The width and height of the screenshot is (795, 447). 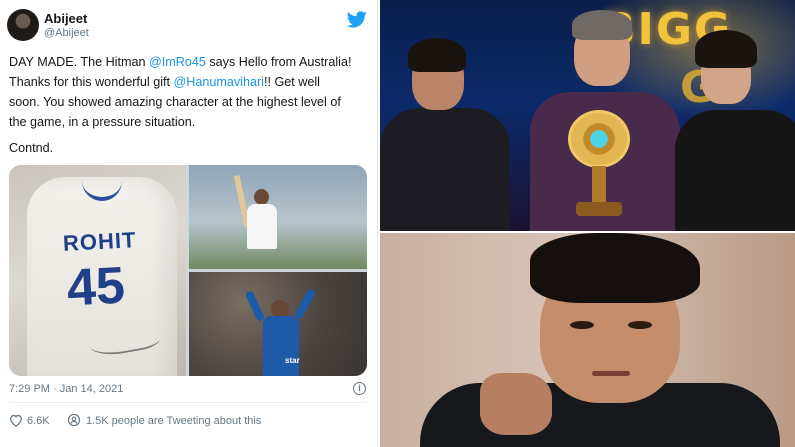 I want to click on tweet-line-2-start: Thanks for this wonderful gift, so click(x=91, y=82).